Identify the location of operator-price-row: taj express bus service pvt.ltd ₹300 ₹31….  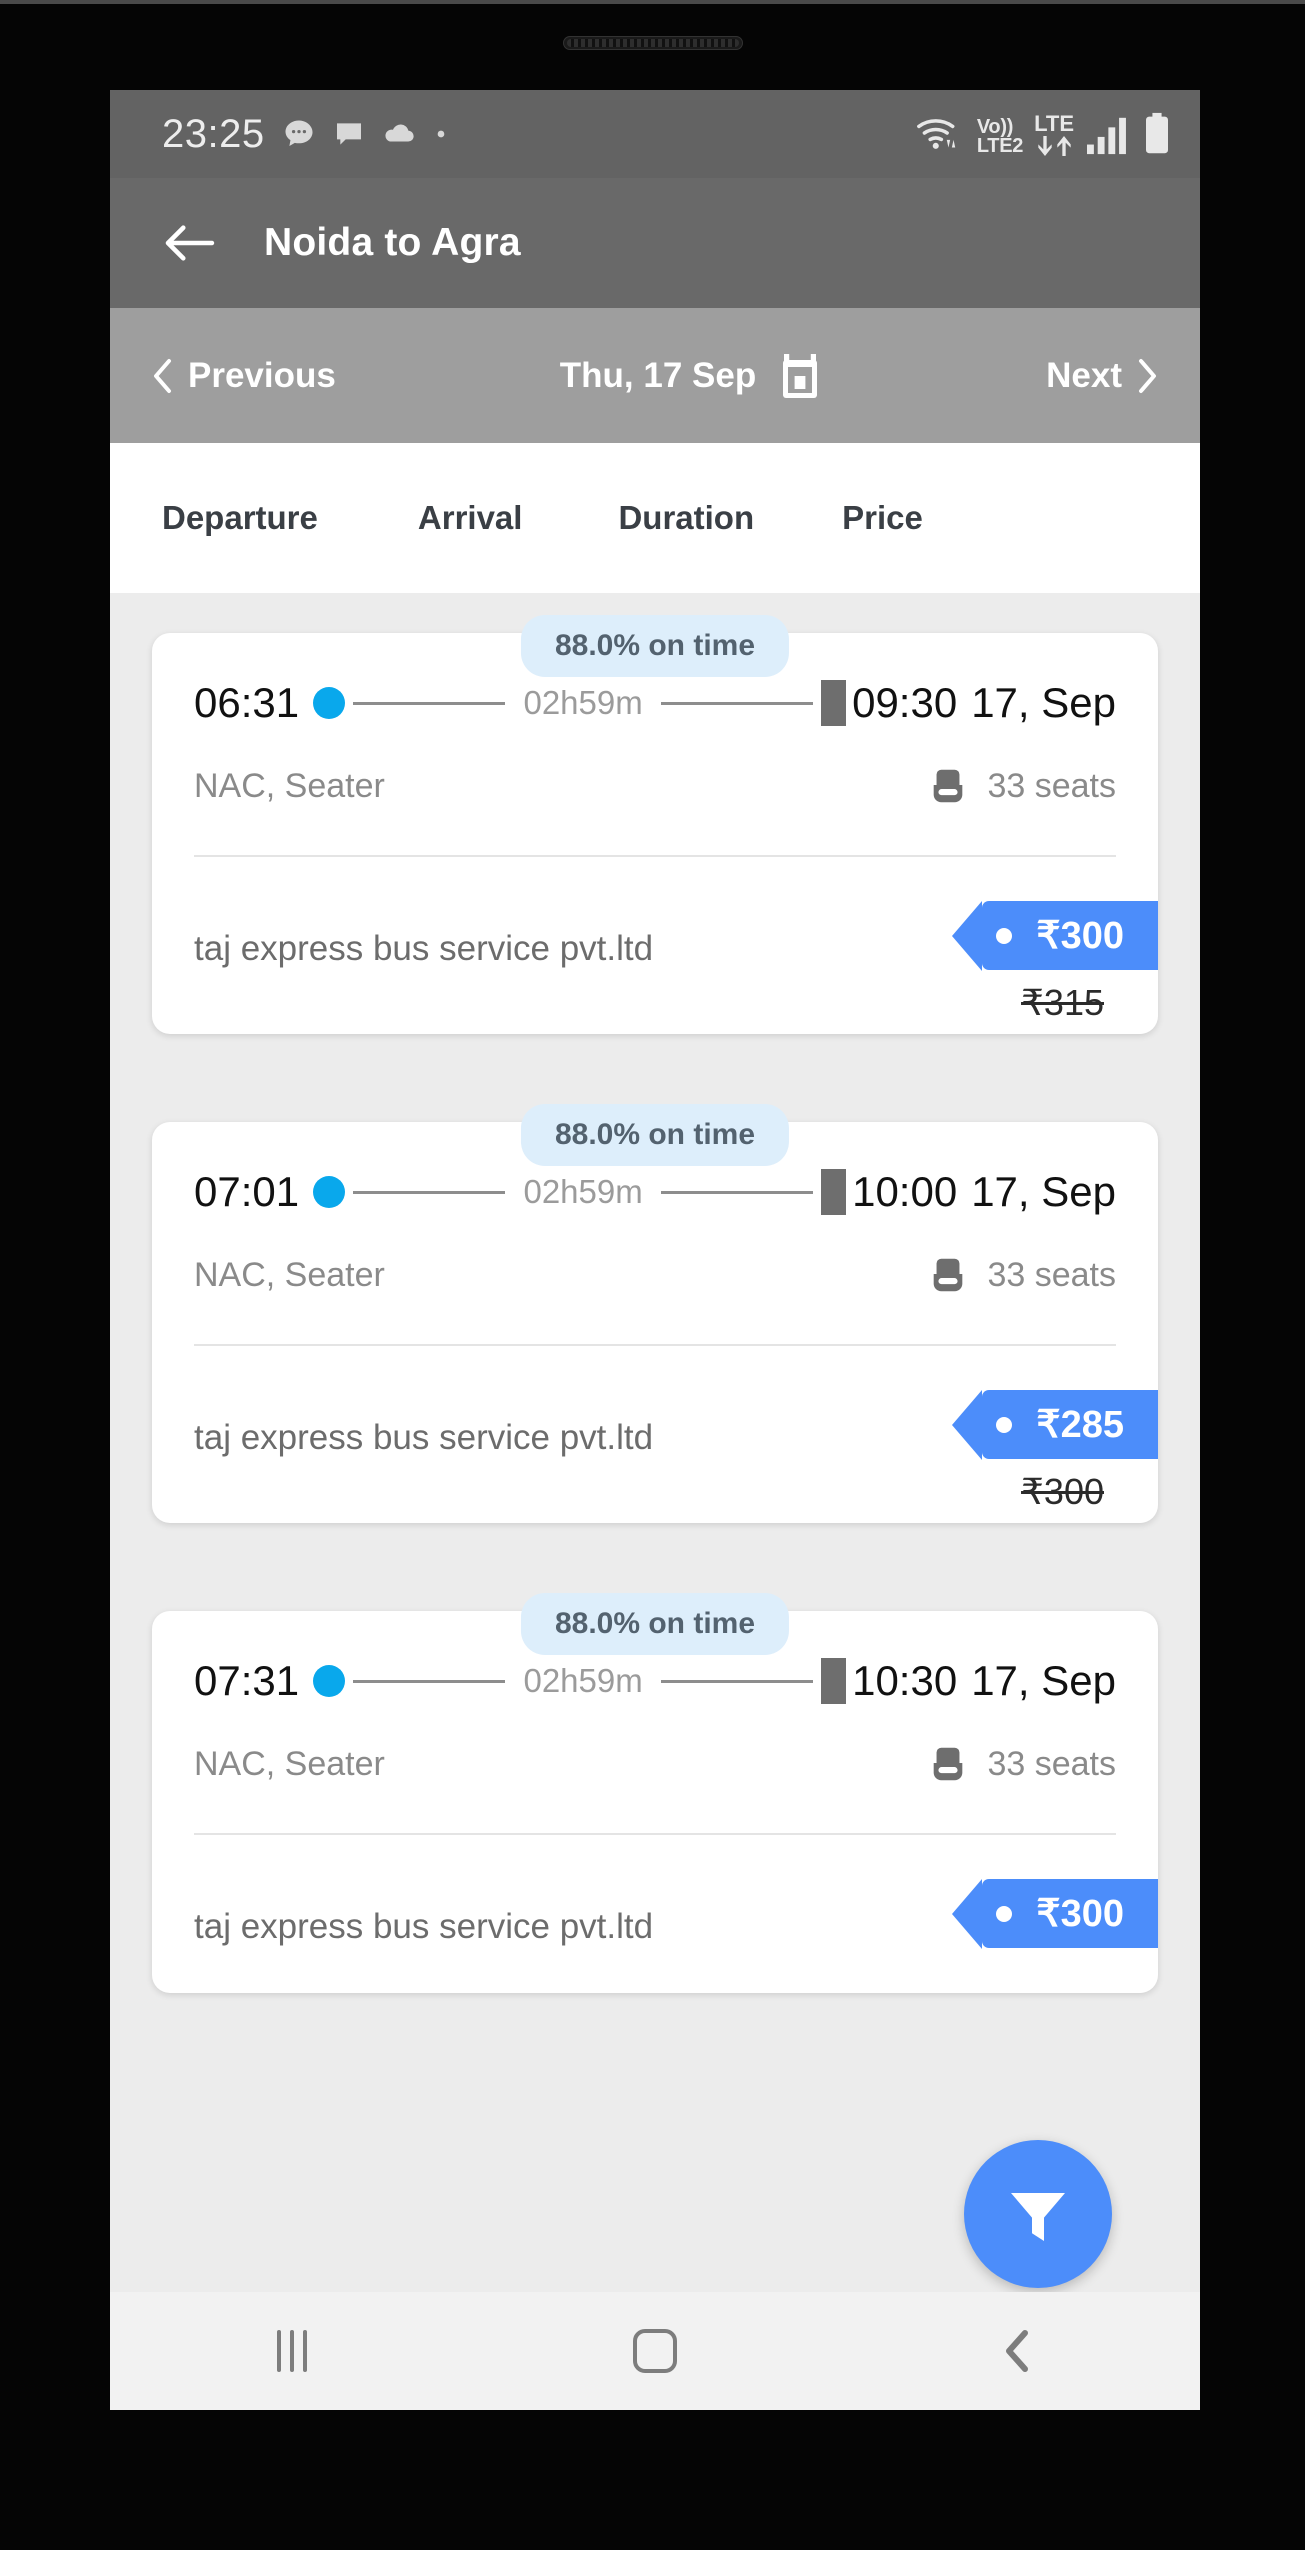
(676, 940).